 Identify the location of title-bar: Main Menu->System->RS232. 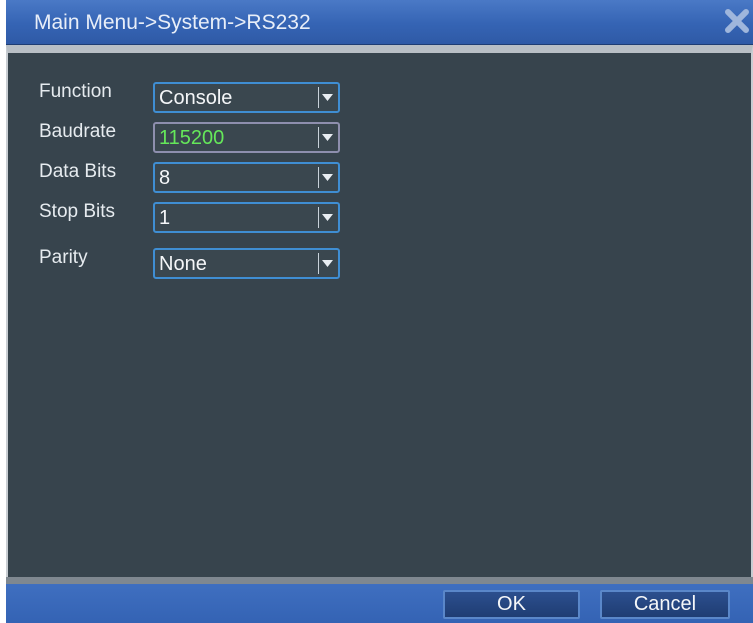
(379, 22).